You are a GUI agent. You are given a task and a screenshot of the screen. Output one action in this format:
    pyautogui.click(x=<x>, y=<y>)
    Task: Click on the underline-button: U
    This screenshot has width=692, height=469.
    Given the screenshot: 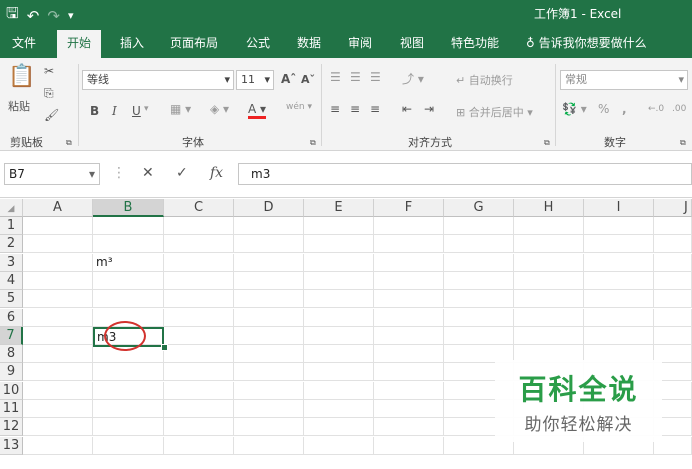 What is the action you would take?
    pyautogui.click(x=136, y=111)
    